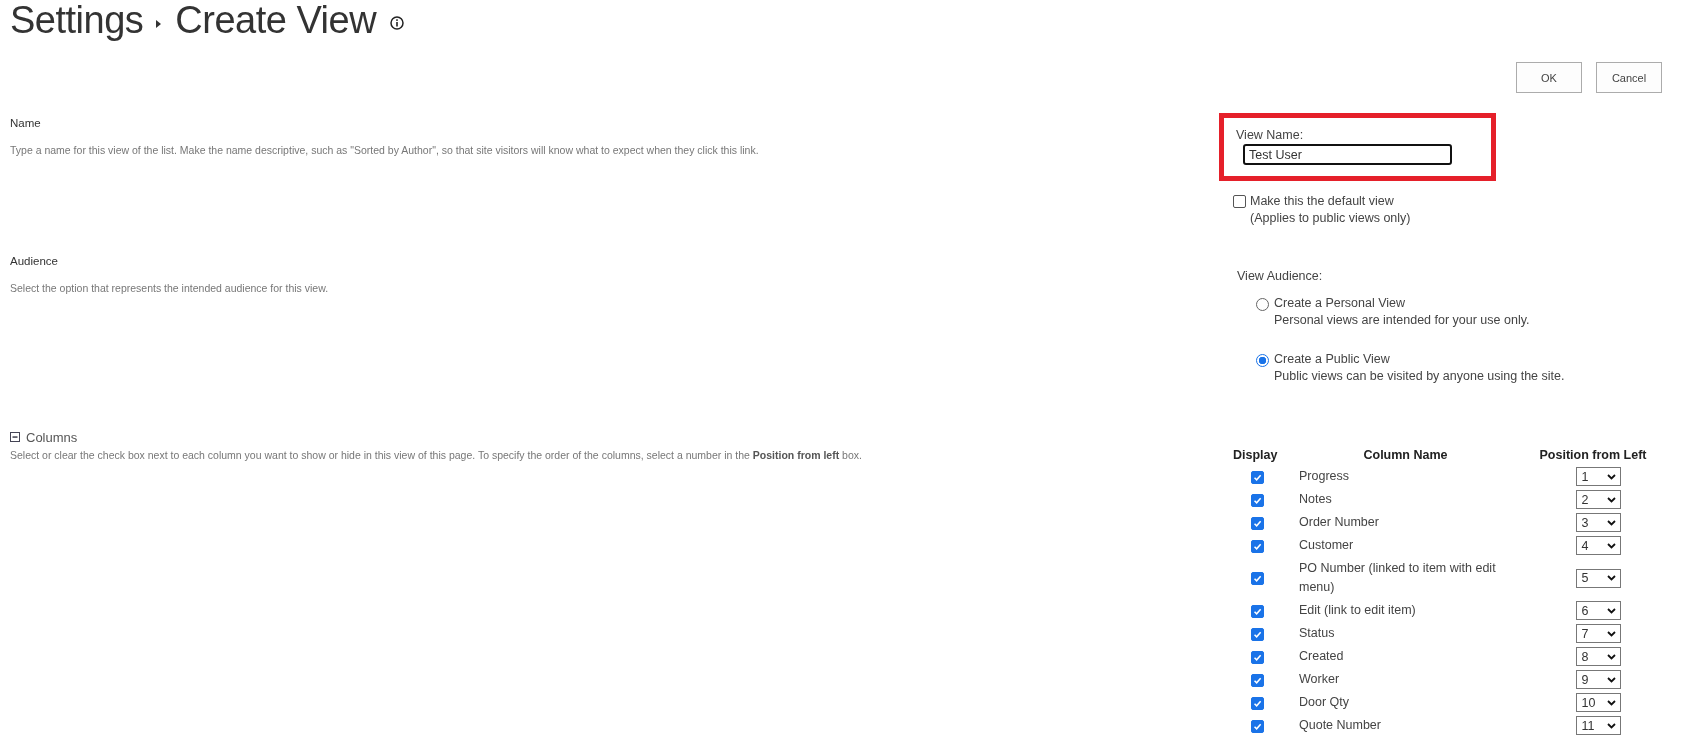 This screenshot has width=1681, height=753. Describe the element at coordinates (1270, 135) in the screenshot. I see `field-label: View Name:` at that location.